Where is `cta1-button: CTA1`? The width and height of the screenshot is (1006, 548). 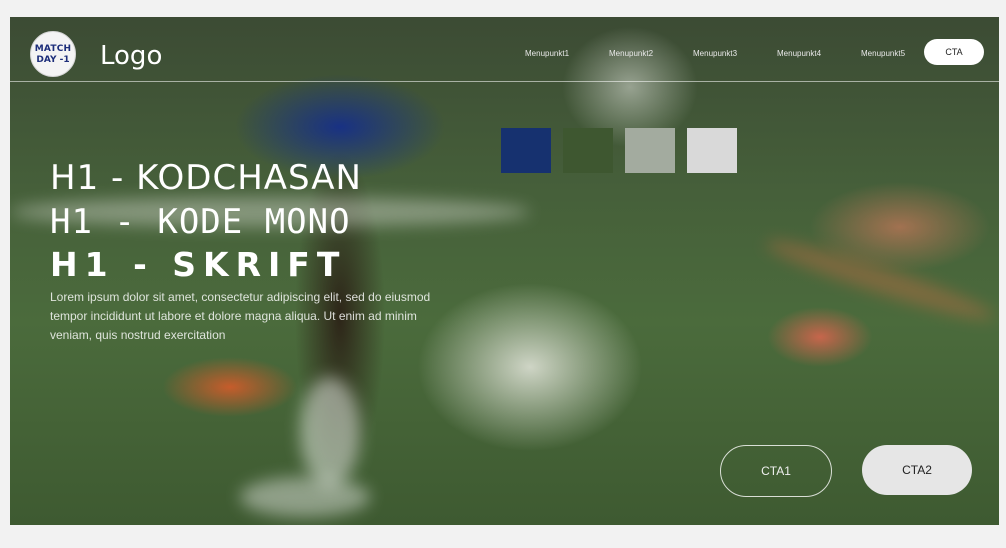 cta1-button: CTA1 is located at coordinates (776, 471).